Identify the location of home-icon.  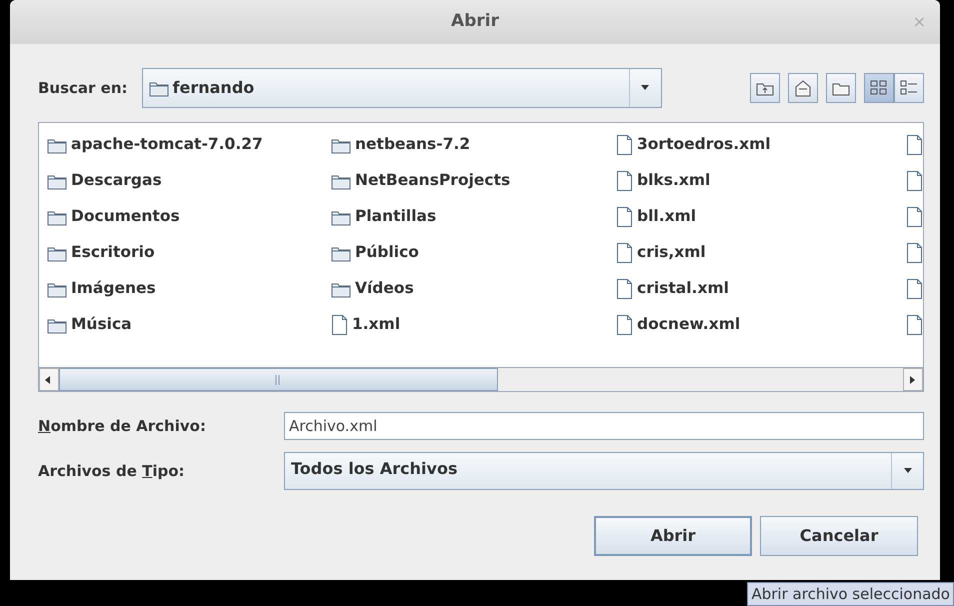
(803, 88).